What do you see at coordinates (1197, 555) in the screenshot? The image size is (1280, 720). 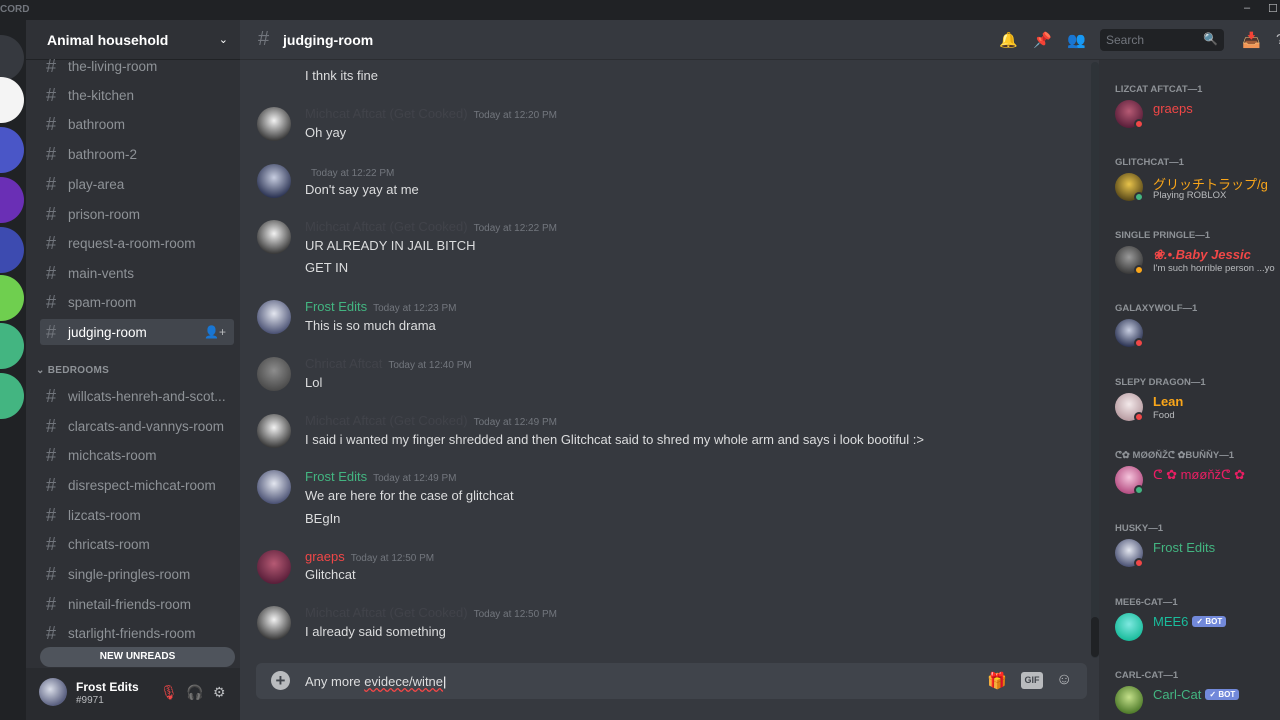 I see `member-item: Frost Edits` at bounding box center [1197, 555].